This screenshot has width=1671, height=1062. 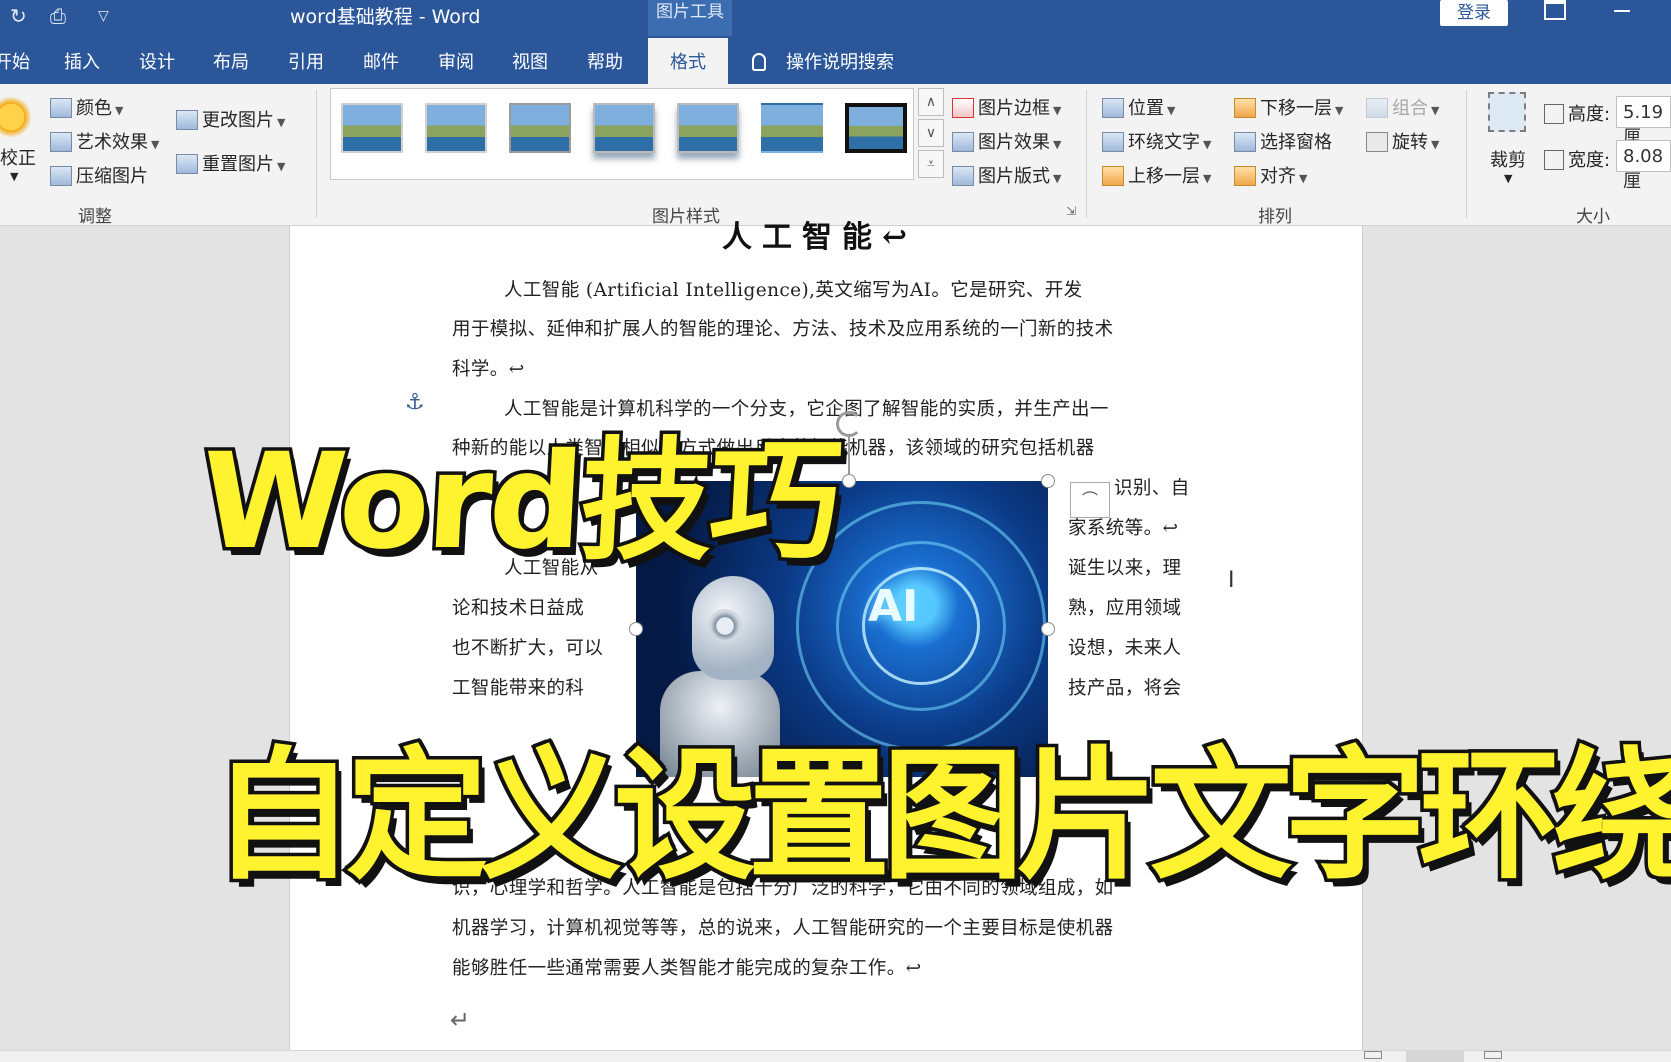 I want to click on color-button: 颜色 ▼, so click(x=86, y=107).